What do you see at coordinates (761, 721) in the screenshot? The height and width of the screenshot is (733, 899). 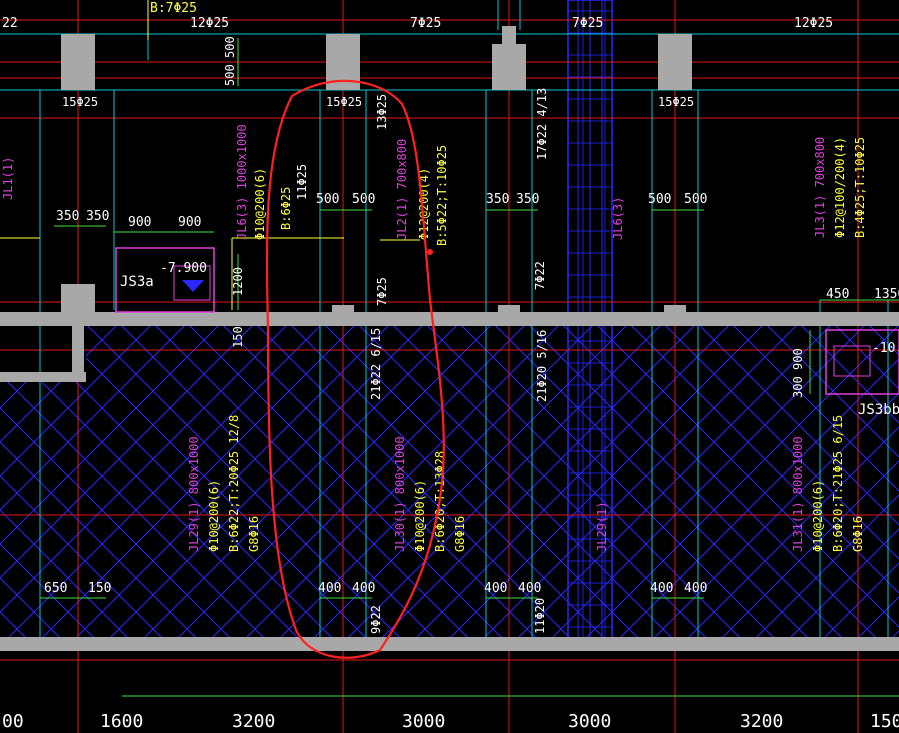 I see `axis-spacing-5: 3200` at bounding box center [761, 721].